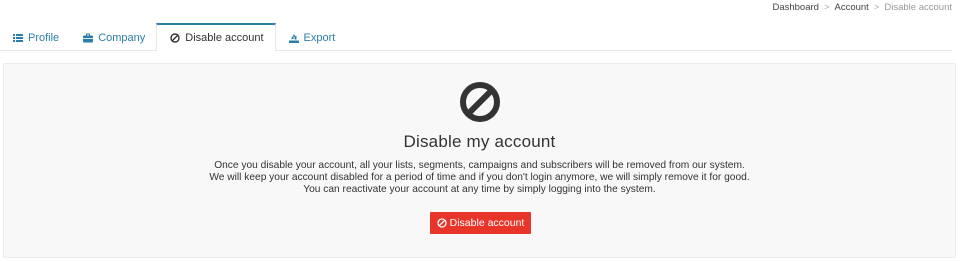 This screenshot has width=960, height=261. Describe the element at coordinates (122, 37) in the screenshot. I see `tab-company-label: Company` at that location.